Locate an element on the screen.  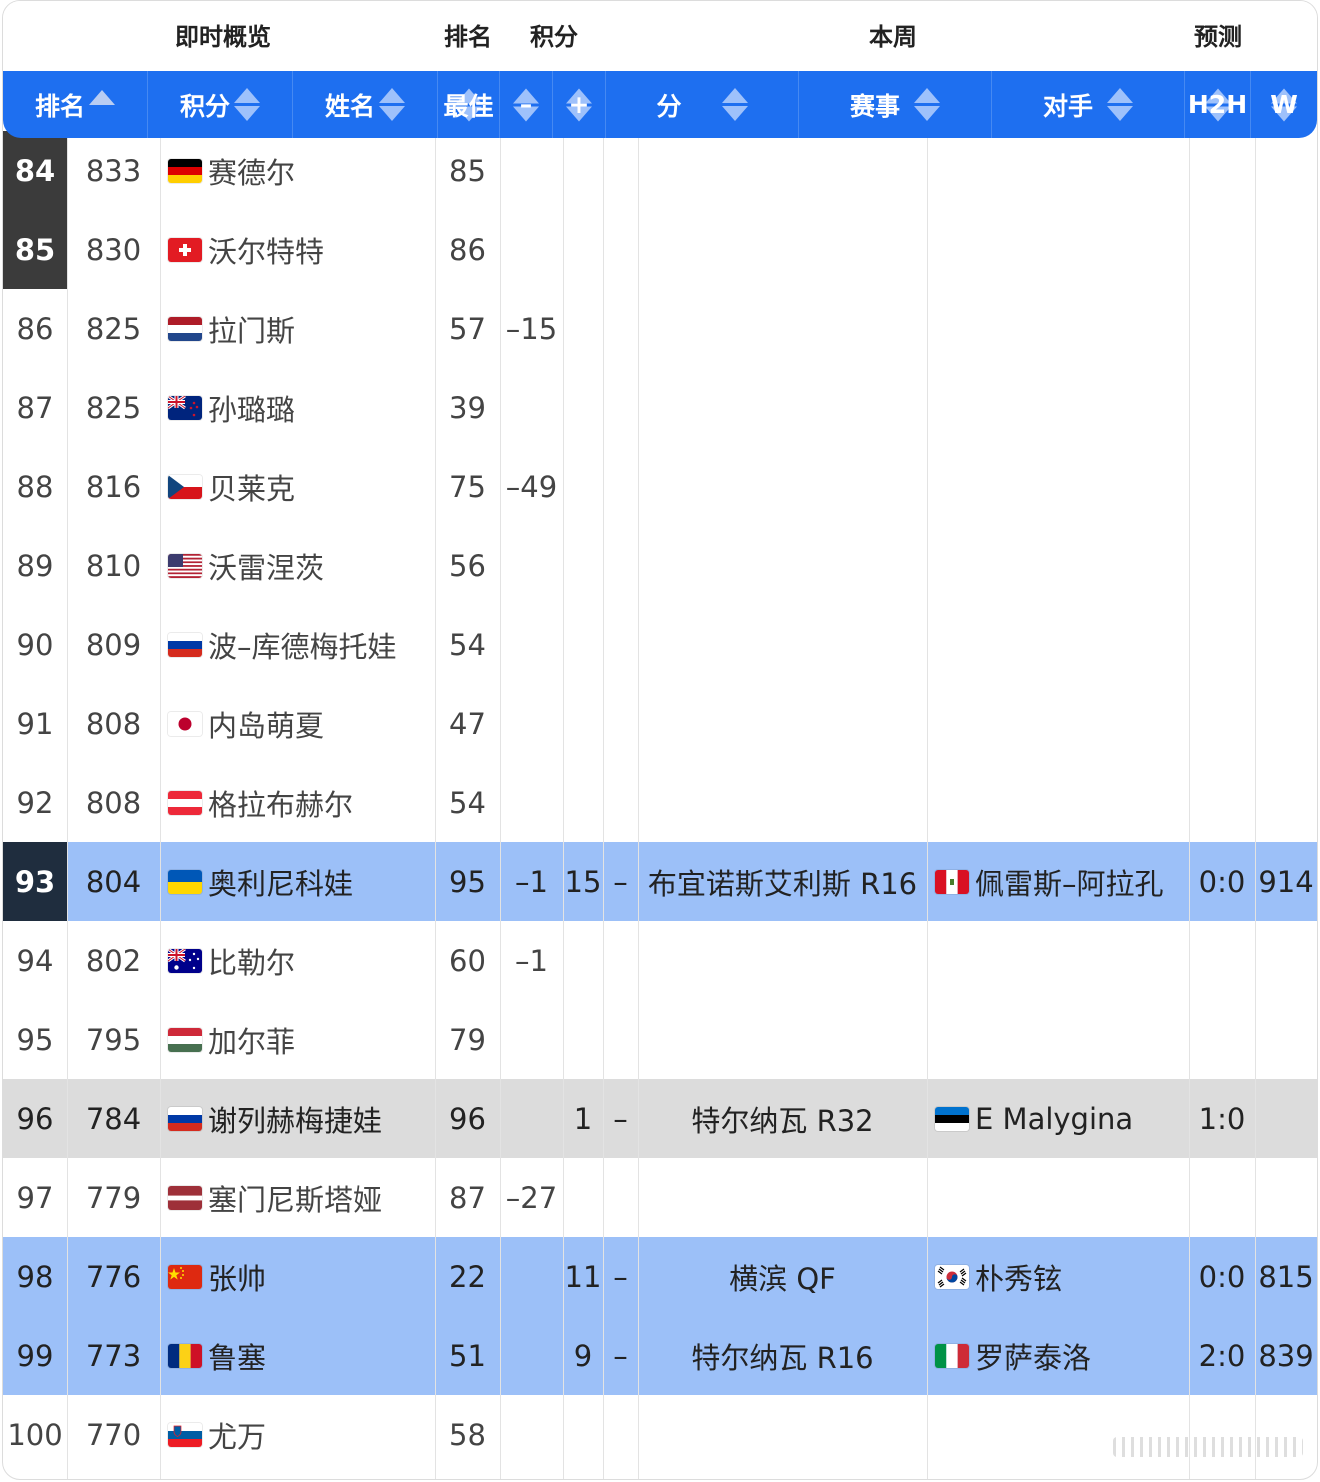
player-name: 塞门尼斯塔娅 is located at coordinates (295, 1199).